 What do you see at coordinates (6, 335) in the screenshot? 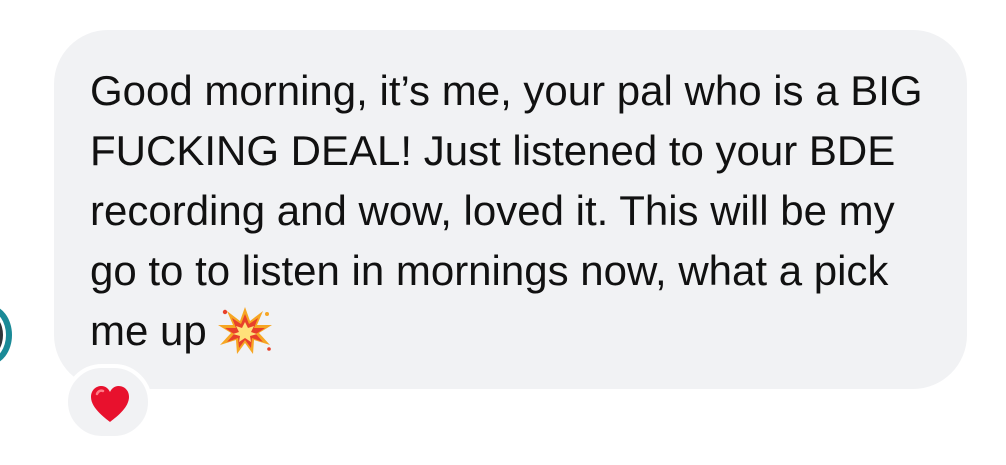
I see `sender-avatar` at bounding box center [6, 335].